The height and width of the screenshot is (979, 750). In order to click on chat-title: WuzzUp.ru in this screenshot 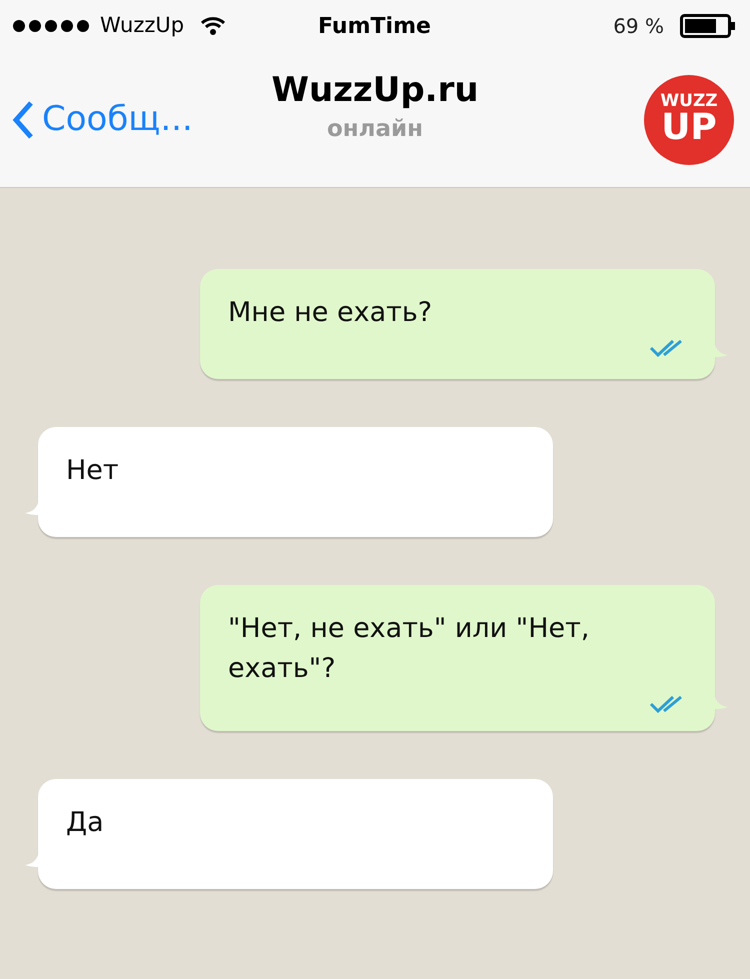, I will do `click(375, 90)`.